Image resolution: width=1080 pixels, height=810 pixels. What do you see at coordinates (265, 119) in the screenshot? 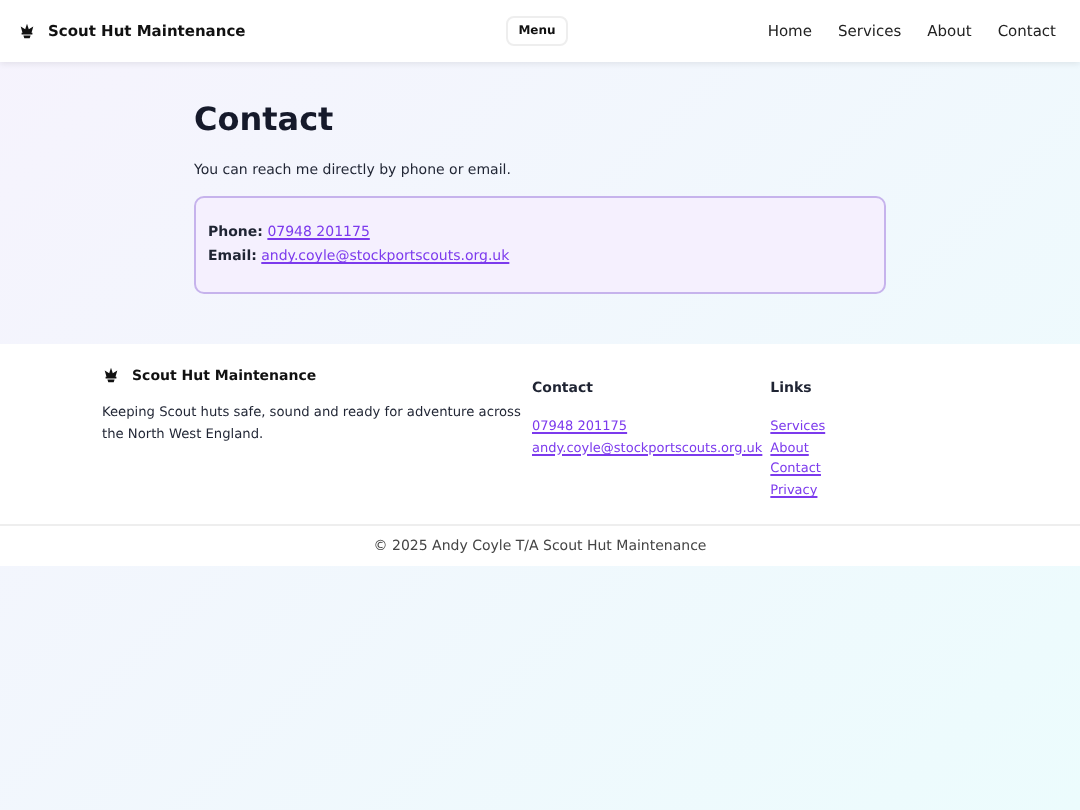
I see `page-title: Contact` at bounding box center [265, 119].